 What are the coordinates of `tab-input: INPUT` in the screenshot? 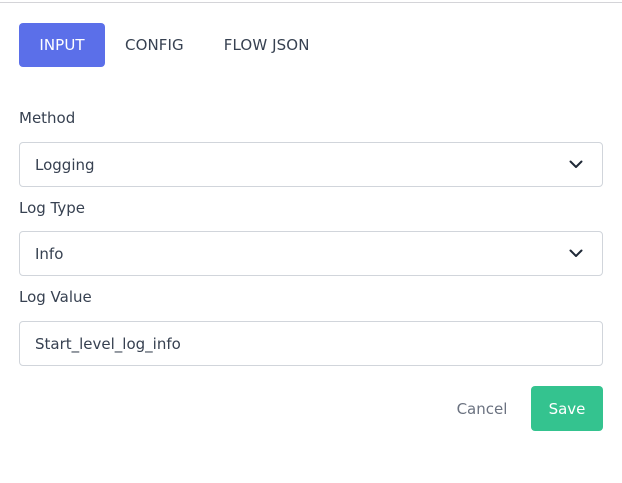 It's located at (62, 45).